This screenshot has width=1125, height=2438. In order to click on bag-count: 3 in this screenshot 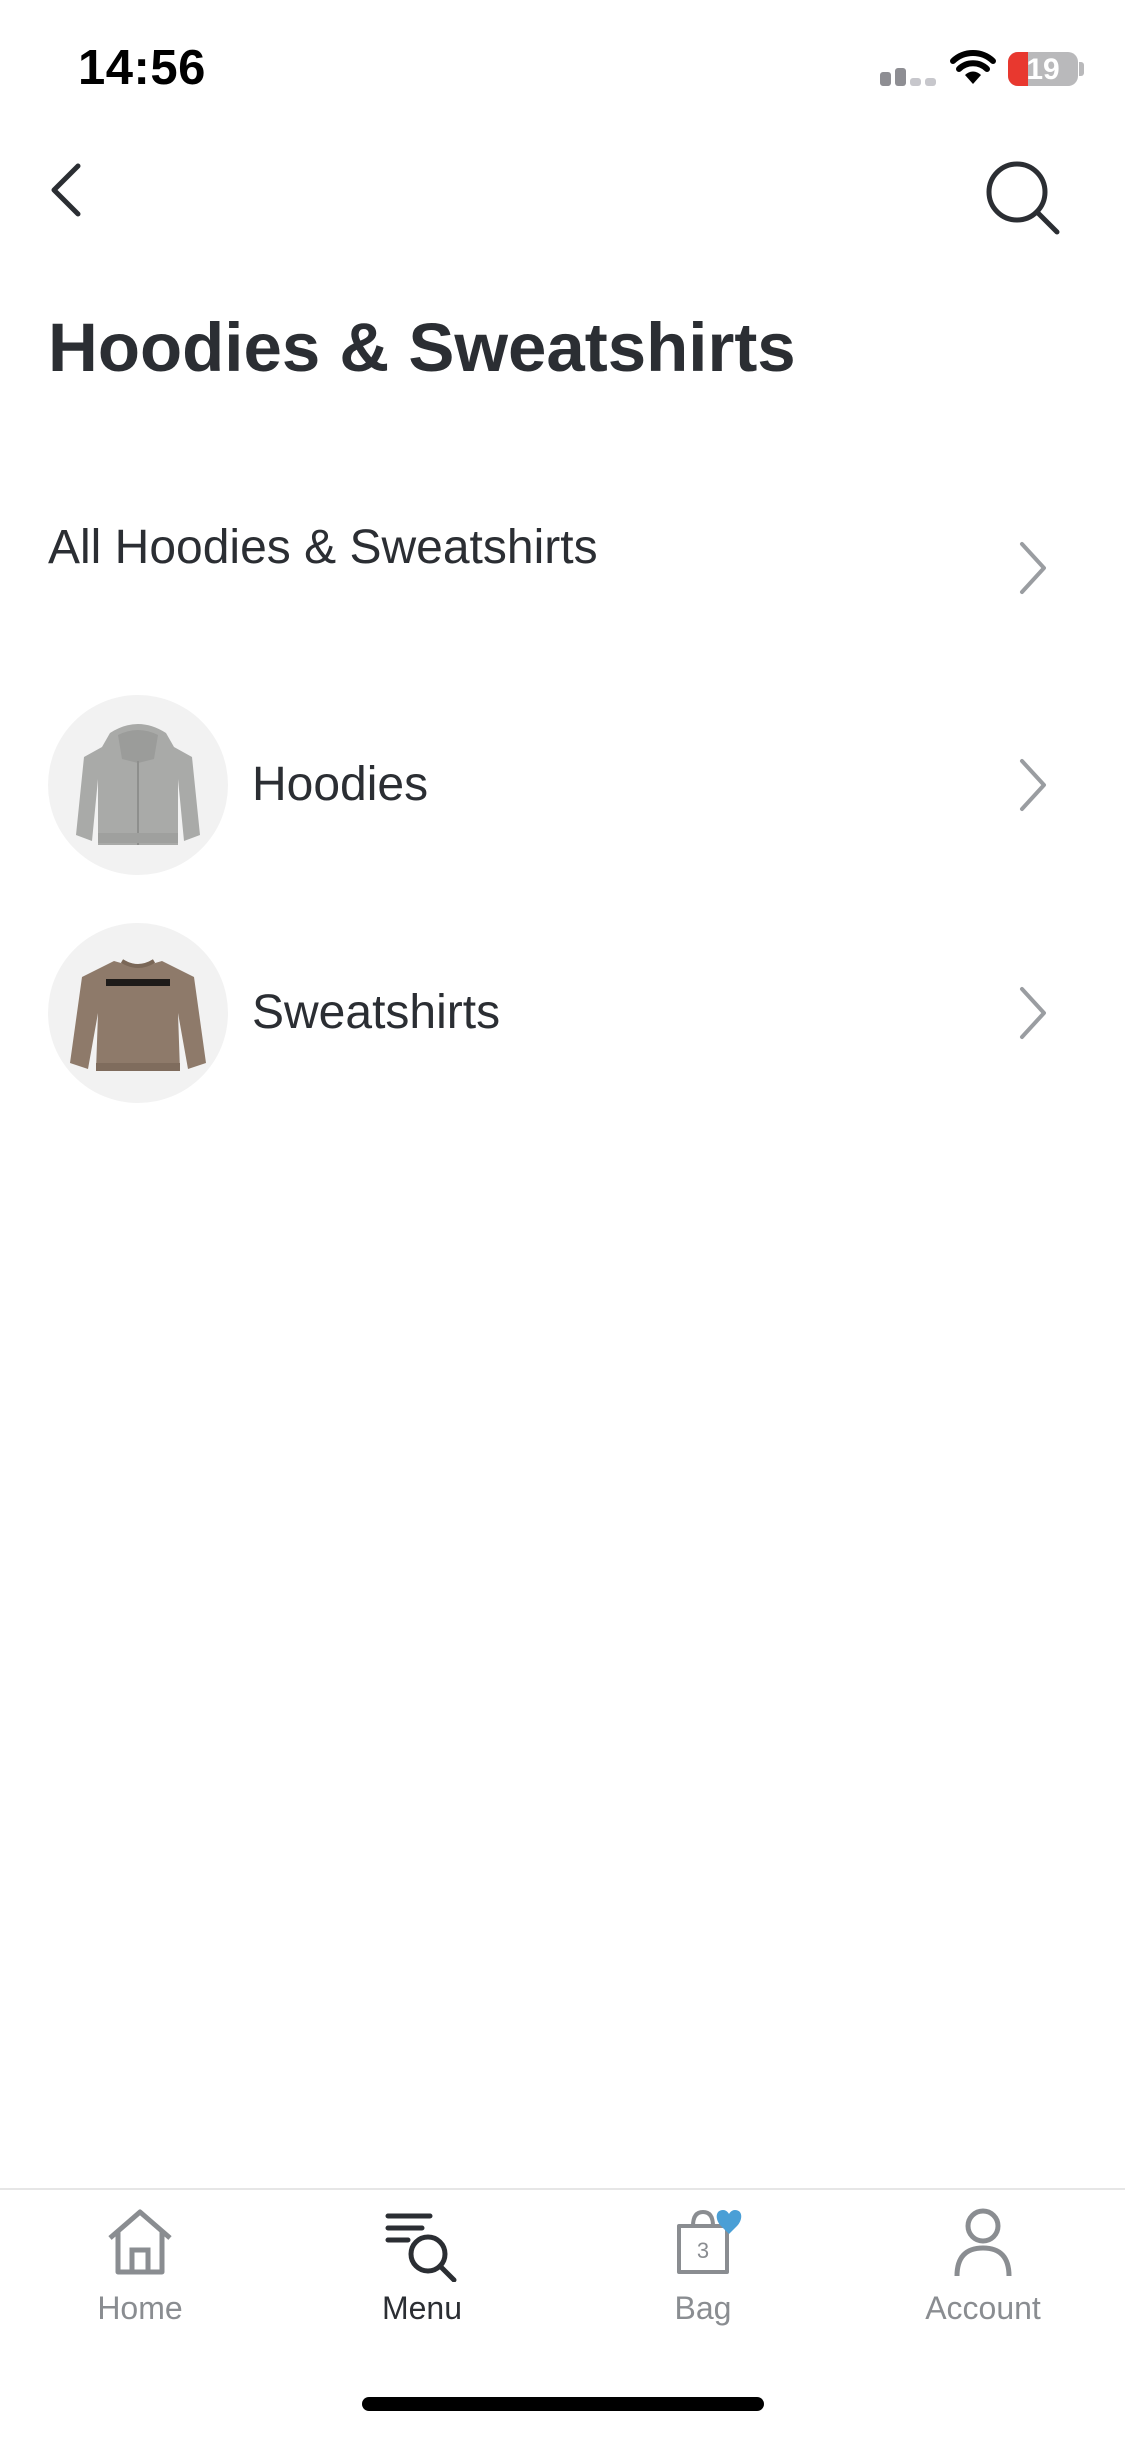, I will do `click(703, 2250)`.